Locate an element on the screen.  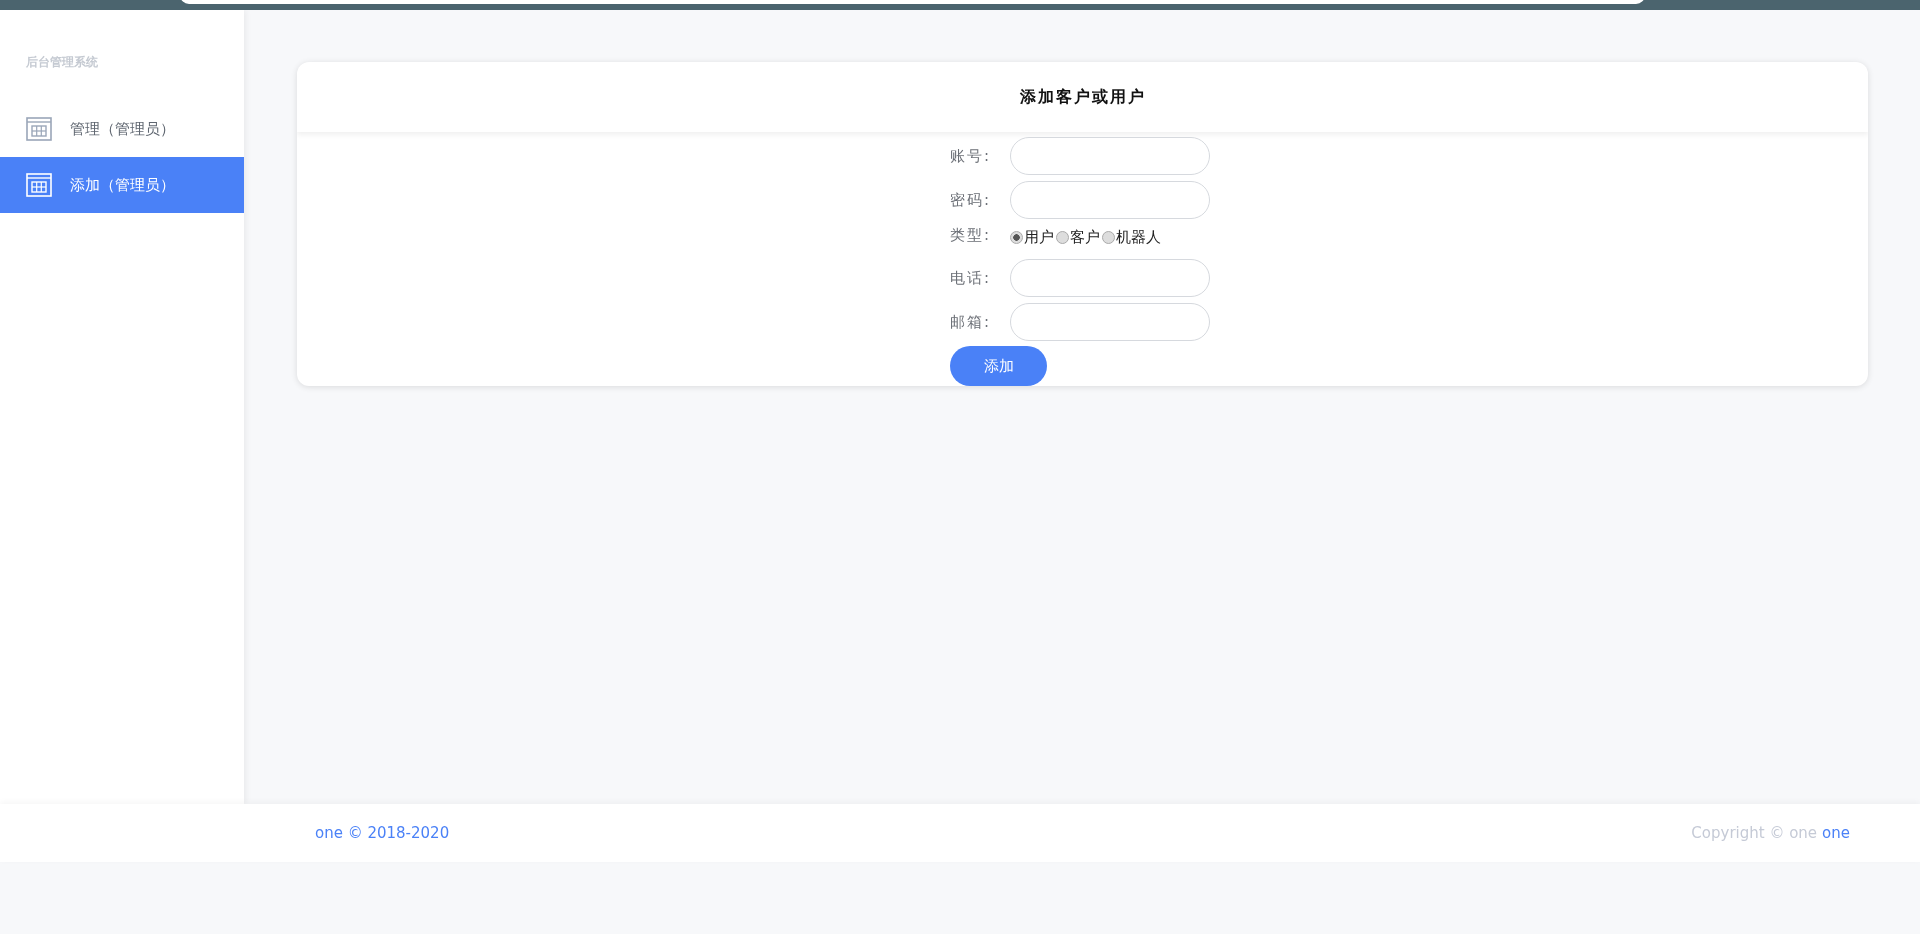
radio-option: 客户 is located at coordinates (1078, 237).